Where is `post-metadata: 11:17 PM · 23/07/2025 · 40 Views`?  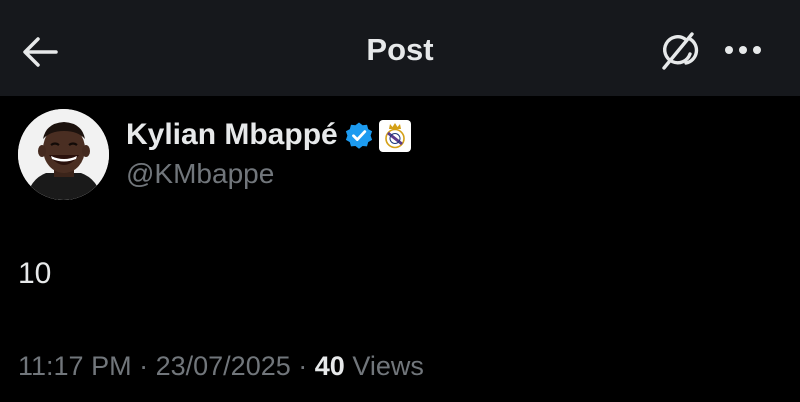
post-metadata: 11:17 PM · 23/07/2025 · 40 Views is located at coordinates (221, 366).